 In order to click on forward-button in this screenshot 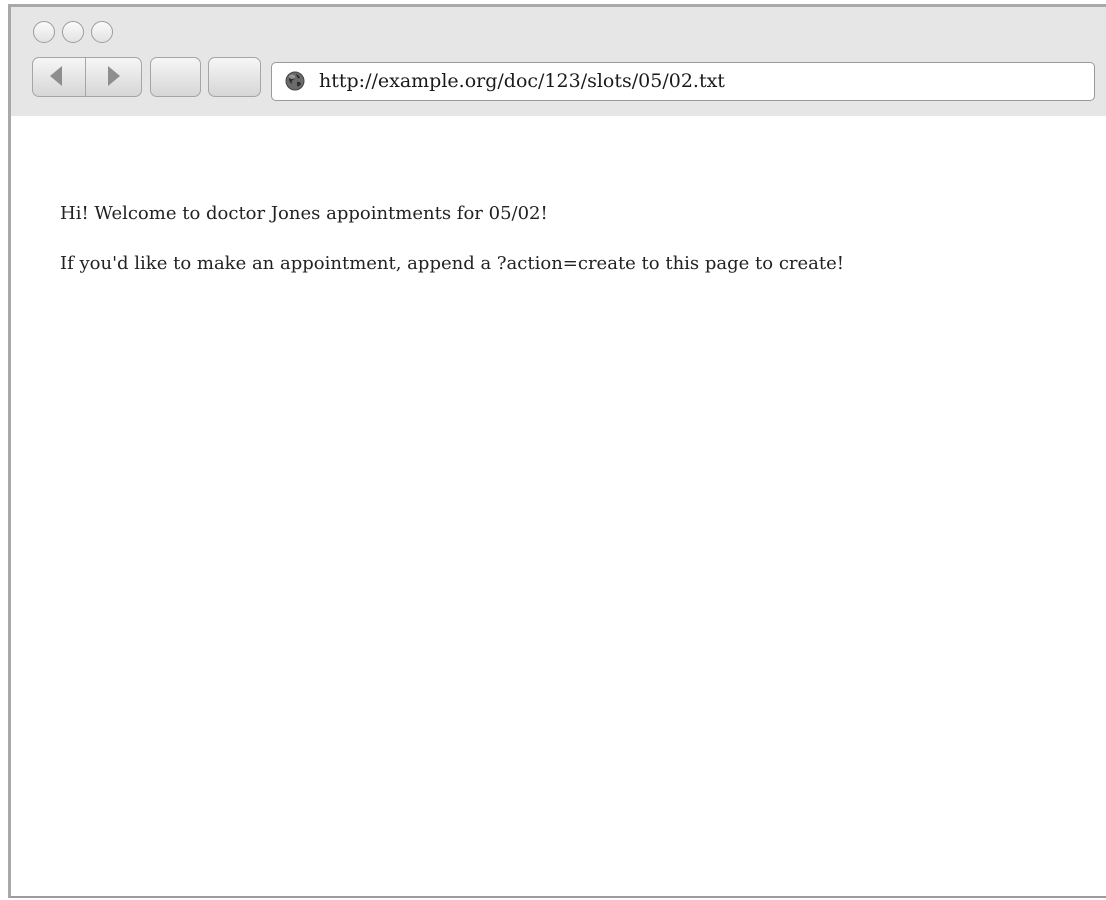, I will do `click(114, 77)`.